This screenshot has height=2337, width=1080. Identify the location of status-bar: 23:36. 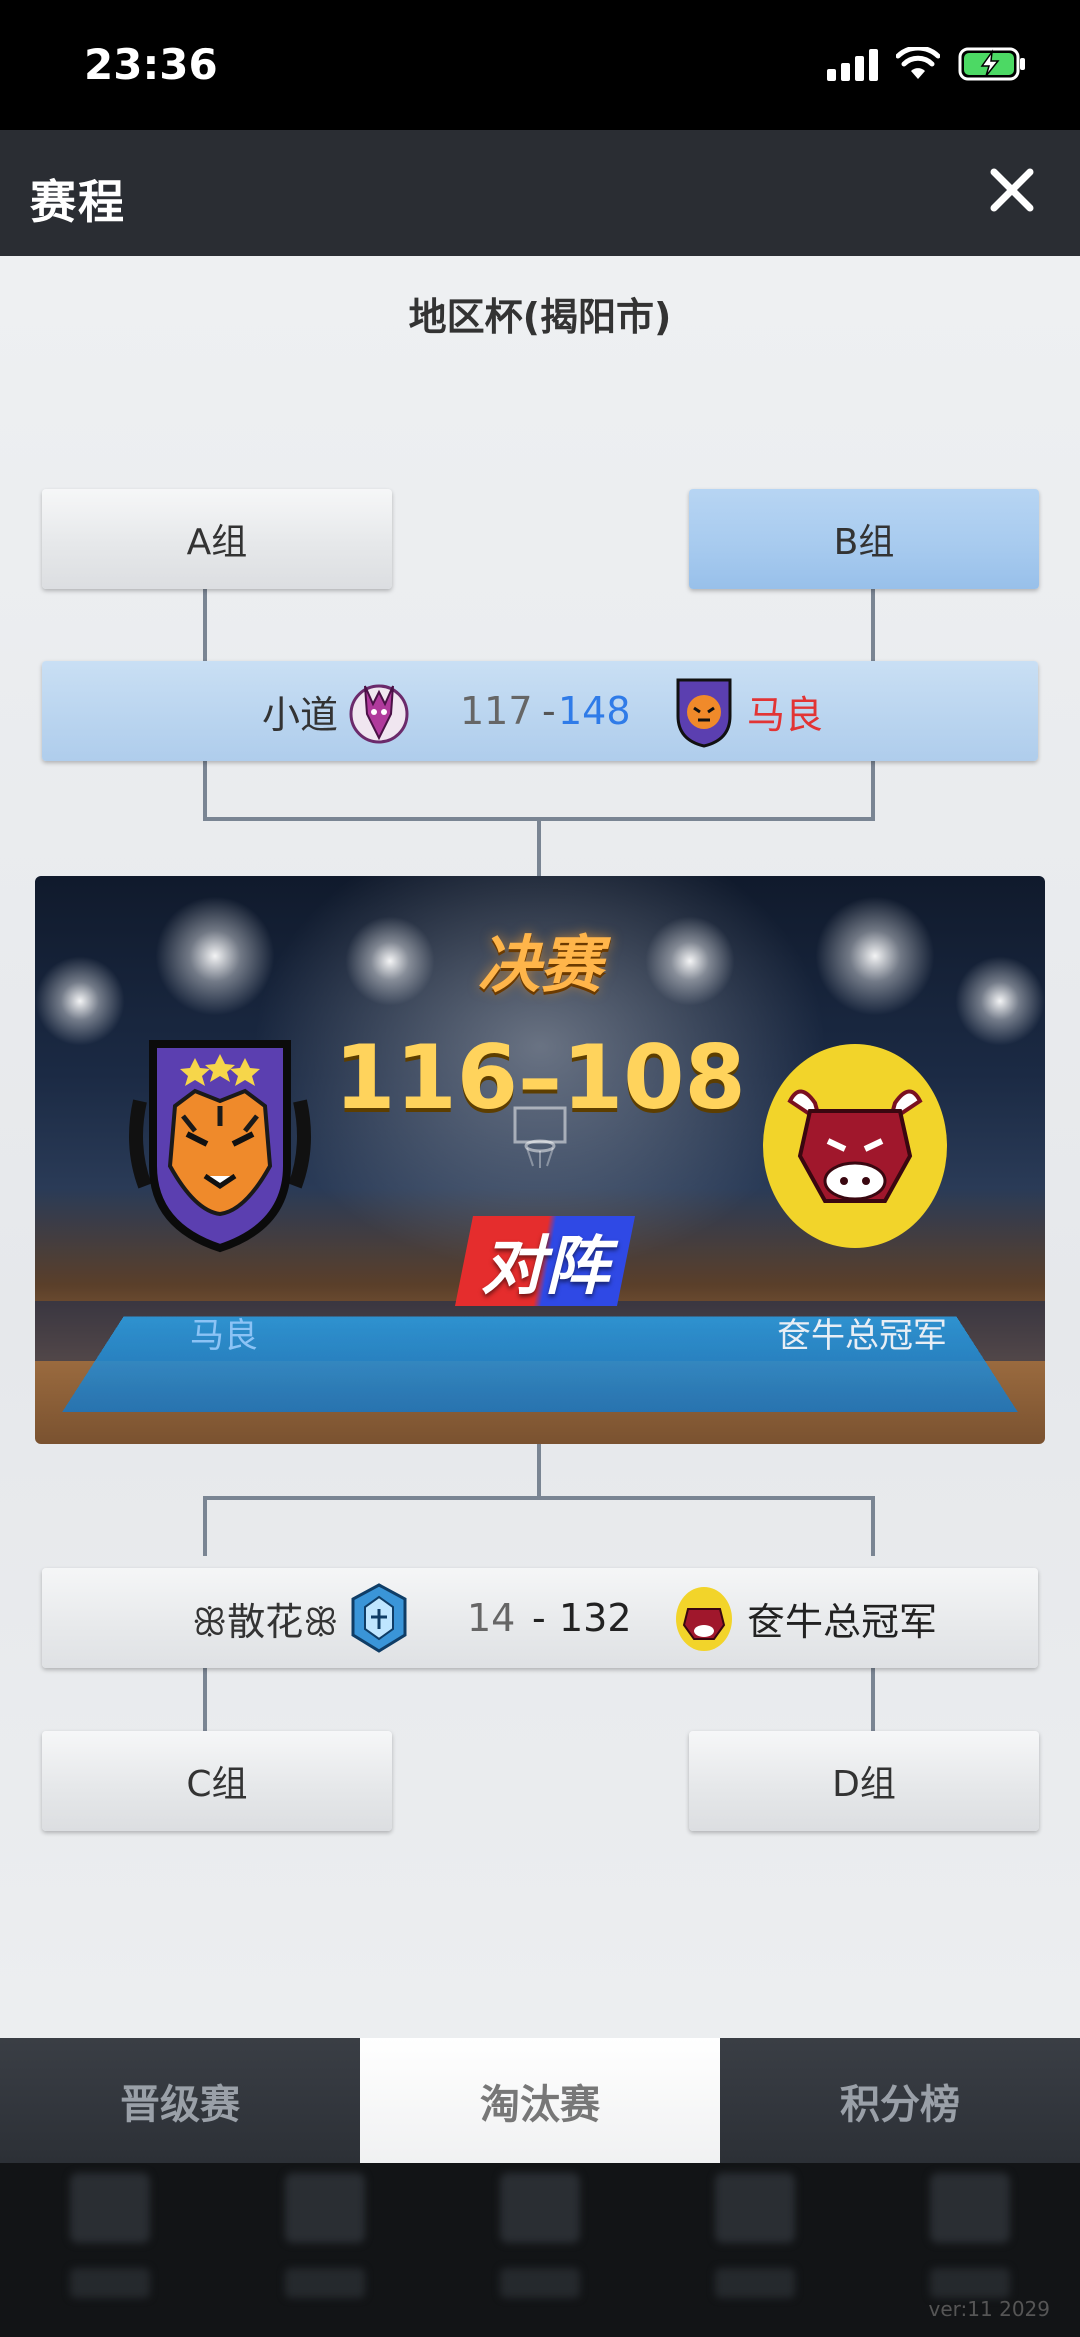
(540, 65).